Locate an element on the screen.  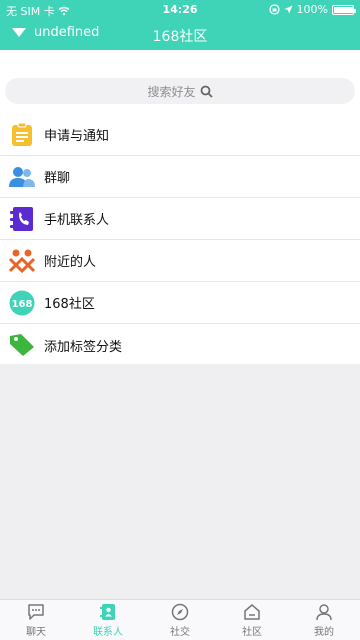
orientation-lock-icon is located at coordinates (274, 9).